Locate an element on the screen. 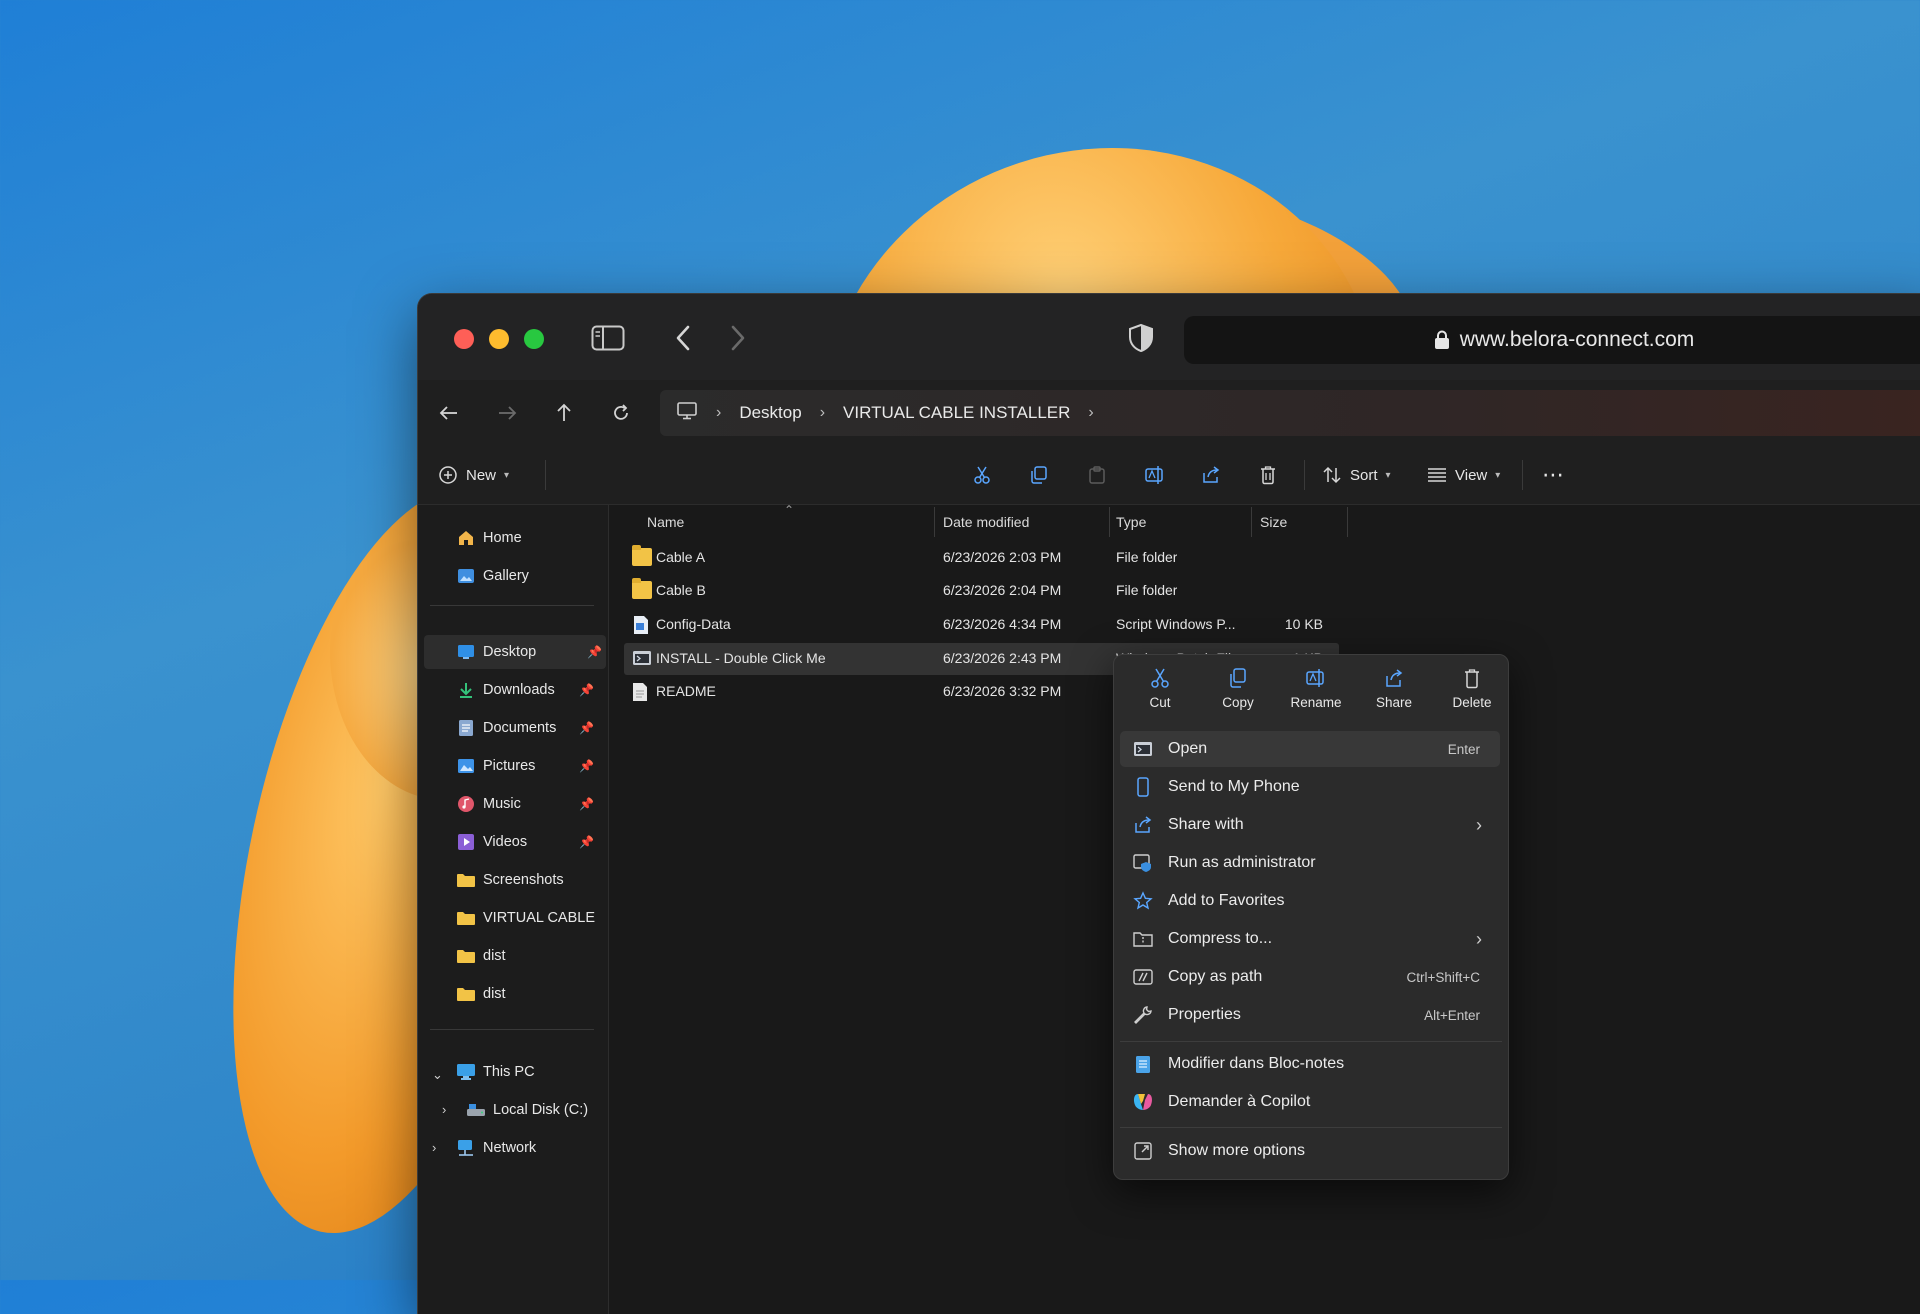 This screenshot has width=1920, height=1314. sidebar-toggle-icon is located at coordinates (608, 338).